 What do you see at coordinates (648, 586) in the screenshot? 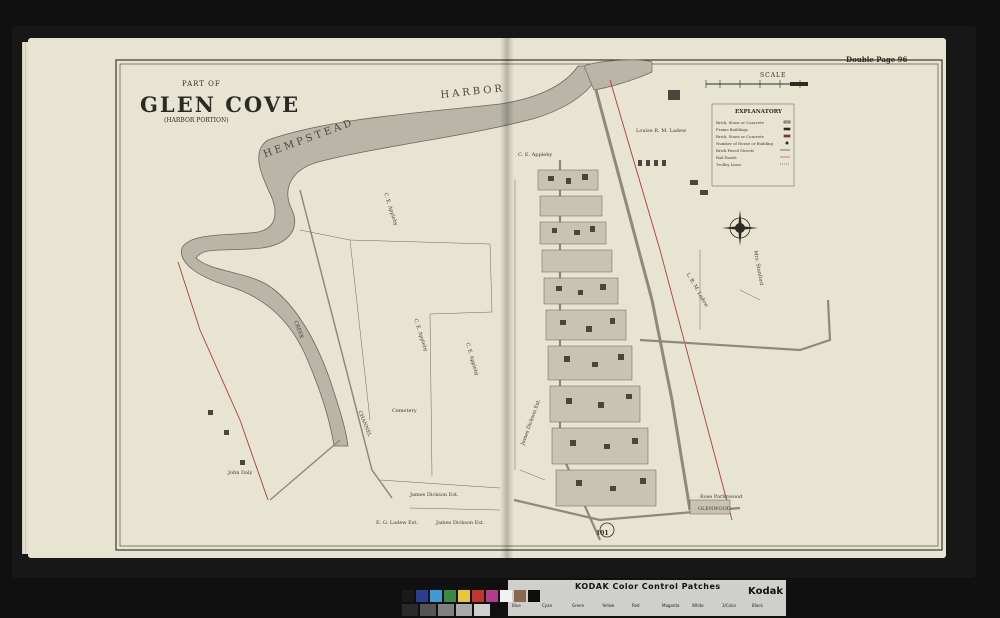
I see `color-target-title: KODAK Color Control Patches` at bounding box center [648, 586].